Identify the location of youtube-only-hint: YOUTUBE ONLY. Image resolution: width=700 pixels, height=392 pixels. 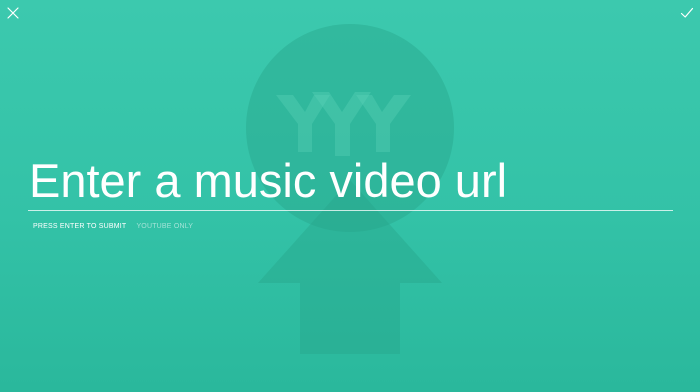
(165, 226).